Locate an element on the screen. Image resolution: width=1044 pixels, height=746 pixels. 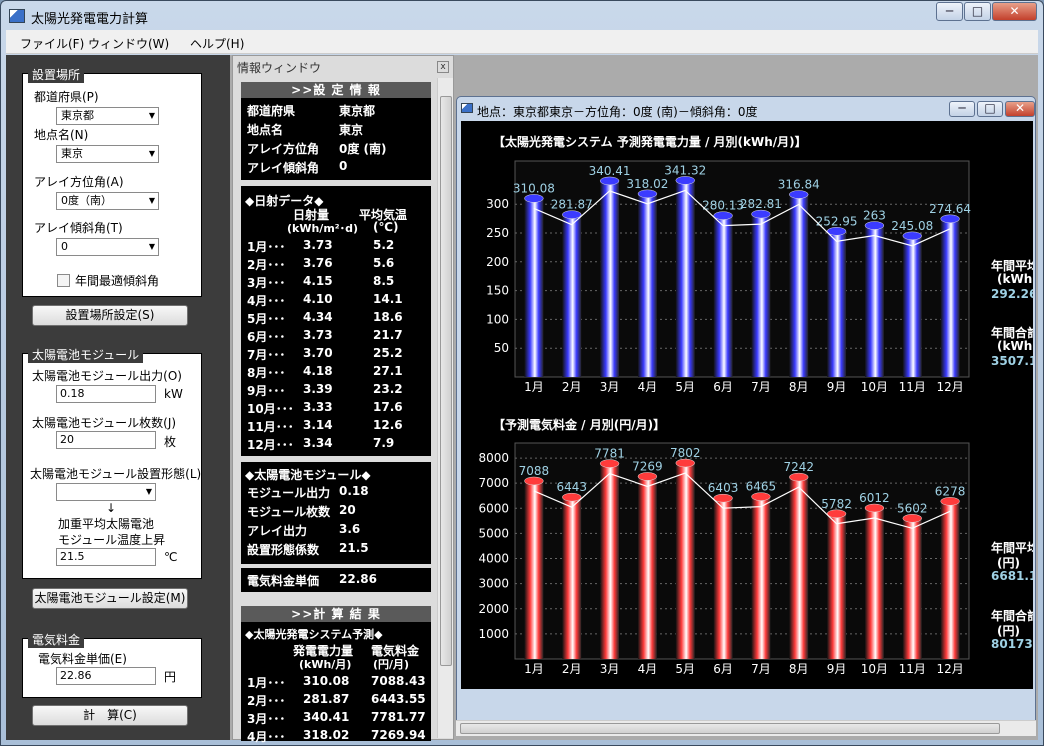
close-button: ✕ is located at coordinates (1014, 11).